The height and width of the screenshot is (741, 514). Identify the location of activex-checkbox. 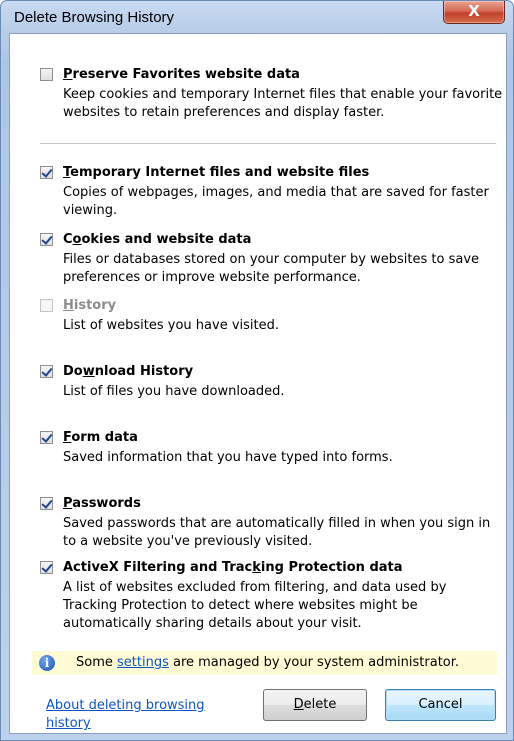
(46, 567).